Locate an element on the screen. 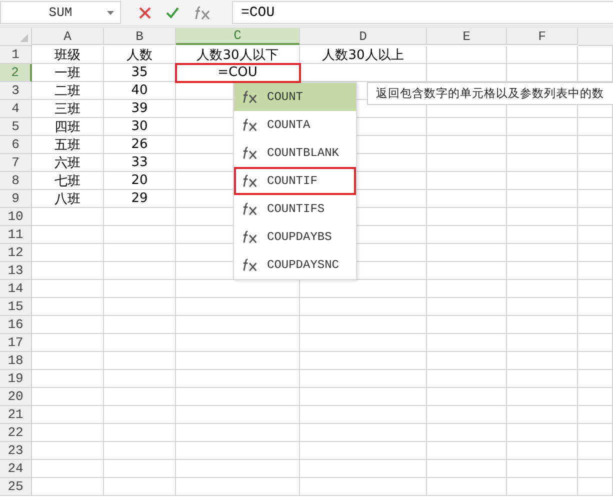 The height and width of the screenshot is (500, 613). row-header: 17 is located at coordinates (16, 343).